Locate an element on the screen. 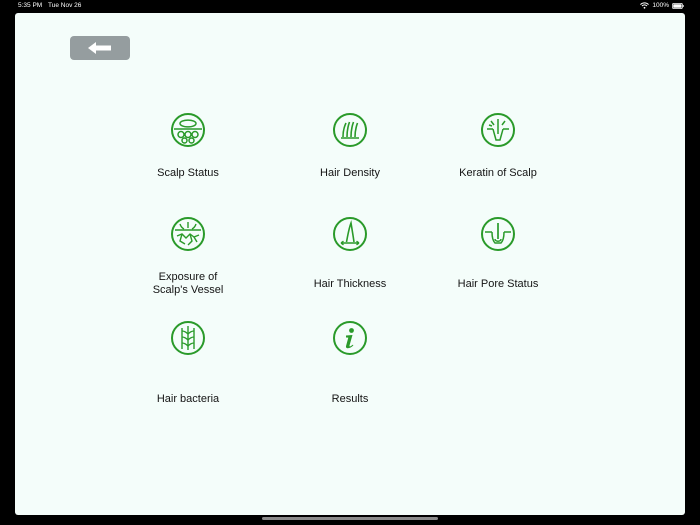 The width and height of the screenshot is (700, 525). menu-item-hair-pore: Hair Pore Status is located at coordinates (498, 261).